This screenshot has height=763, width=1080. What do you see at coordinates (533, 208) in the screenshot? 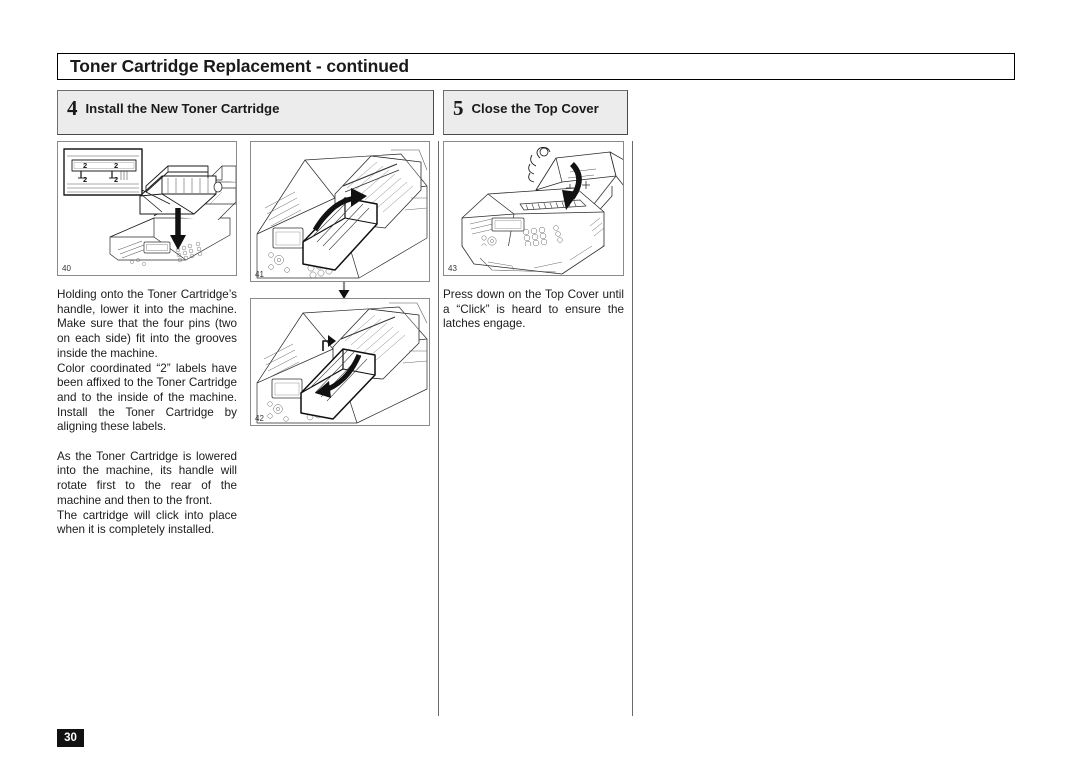
I see `figure-43: 43` at bounding box center [533, 208].